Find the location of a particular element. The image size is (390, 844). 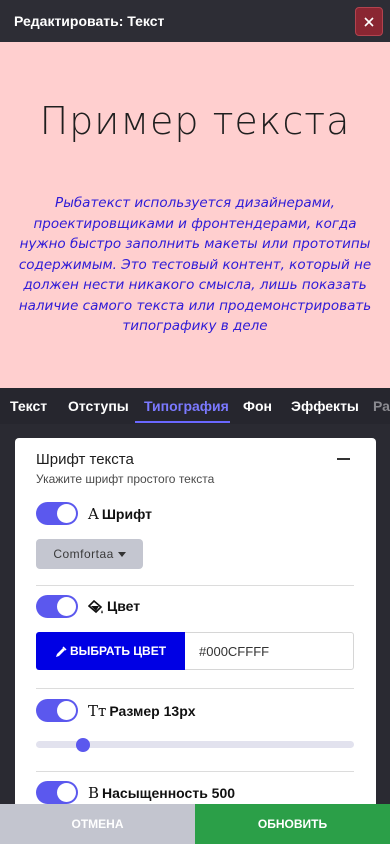

update-button: ОБНОВИТЬ is located at coordinates (292, 824).